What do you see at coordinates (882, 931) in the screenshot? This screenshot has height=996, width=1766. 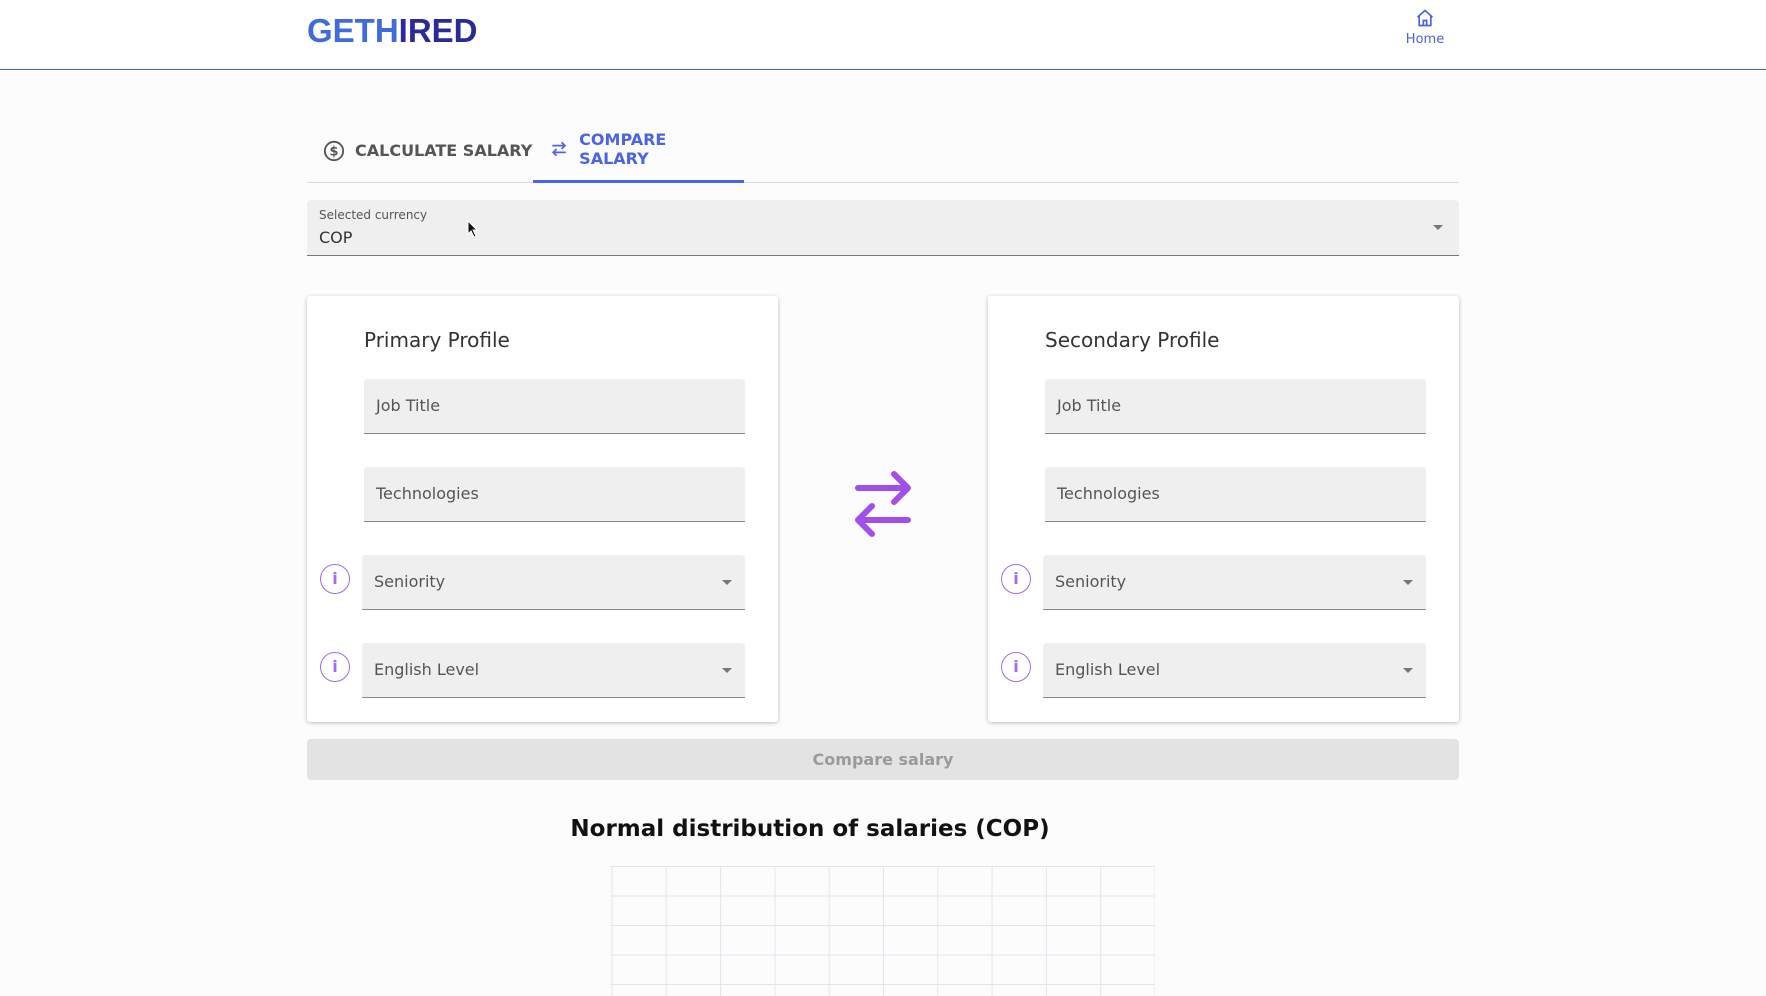 I see `chart-grid` at bounding box center [882, 931].